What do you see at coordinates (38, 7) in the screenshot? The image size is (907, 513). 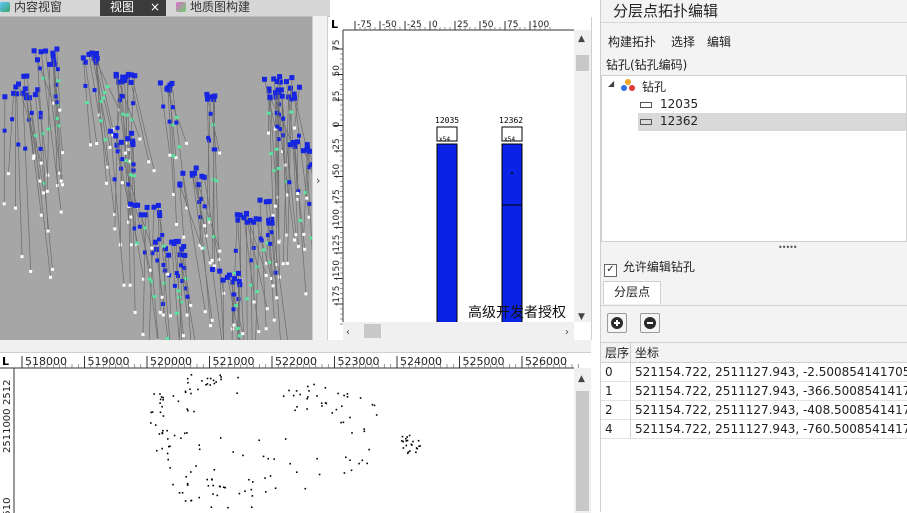 I see `tab-content-window-label: 内容视窗` at bounding box center [38, 7].